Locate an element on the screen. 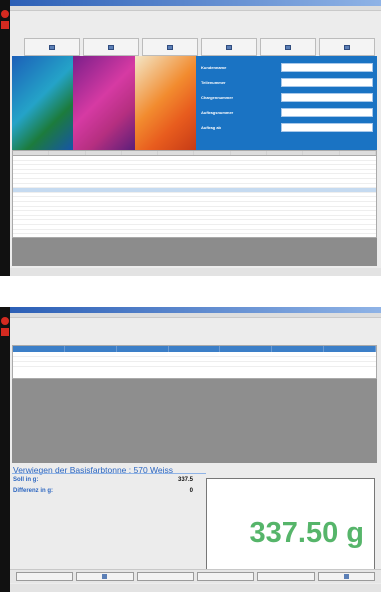 The width and height of the screenshot is (381, 592). action-bar is located at coordinates (195, 576).